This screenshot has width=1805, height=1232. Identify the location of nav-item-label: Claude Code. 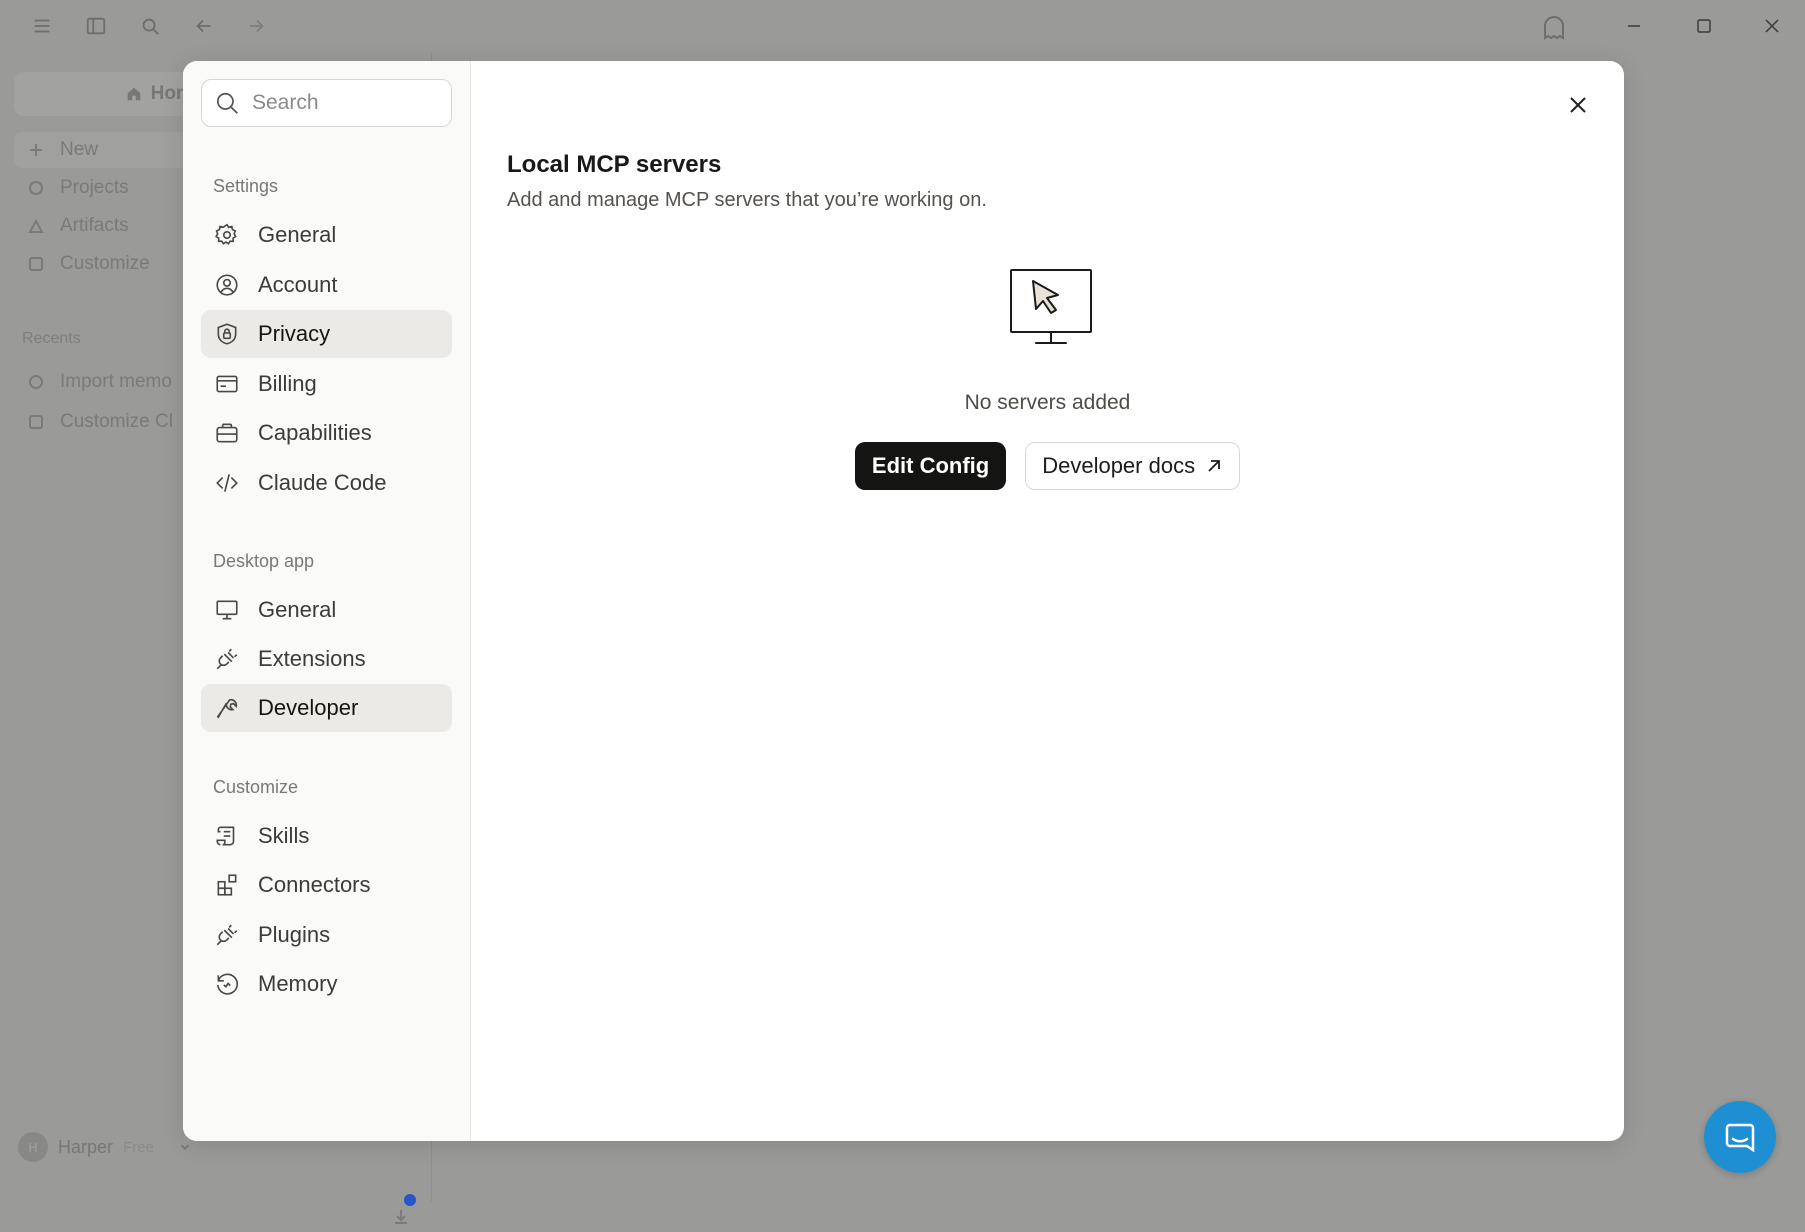
(322, 482).